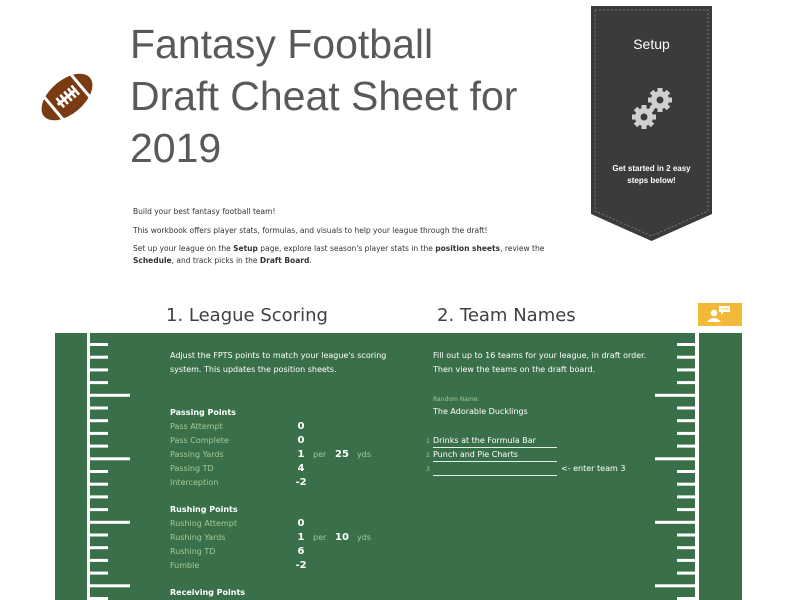 The height and width of the screenshot is (600, 800). What do you see at coordinates (651, 180) in the screenshot?
I see `text: steps below!` at bounding box center [651, 180].